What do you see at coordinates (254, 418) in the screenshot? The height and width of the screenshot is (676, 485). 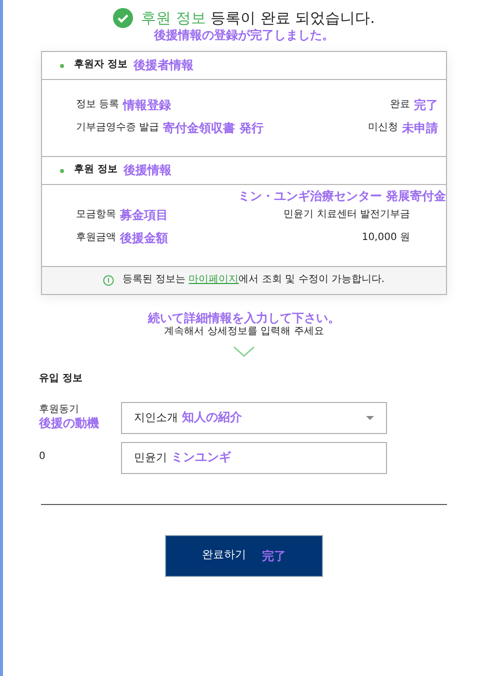 I see `select-field: 지인소개 知人の紹介` at bounding box center [254, 418].